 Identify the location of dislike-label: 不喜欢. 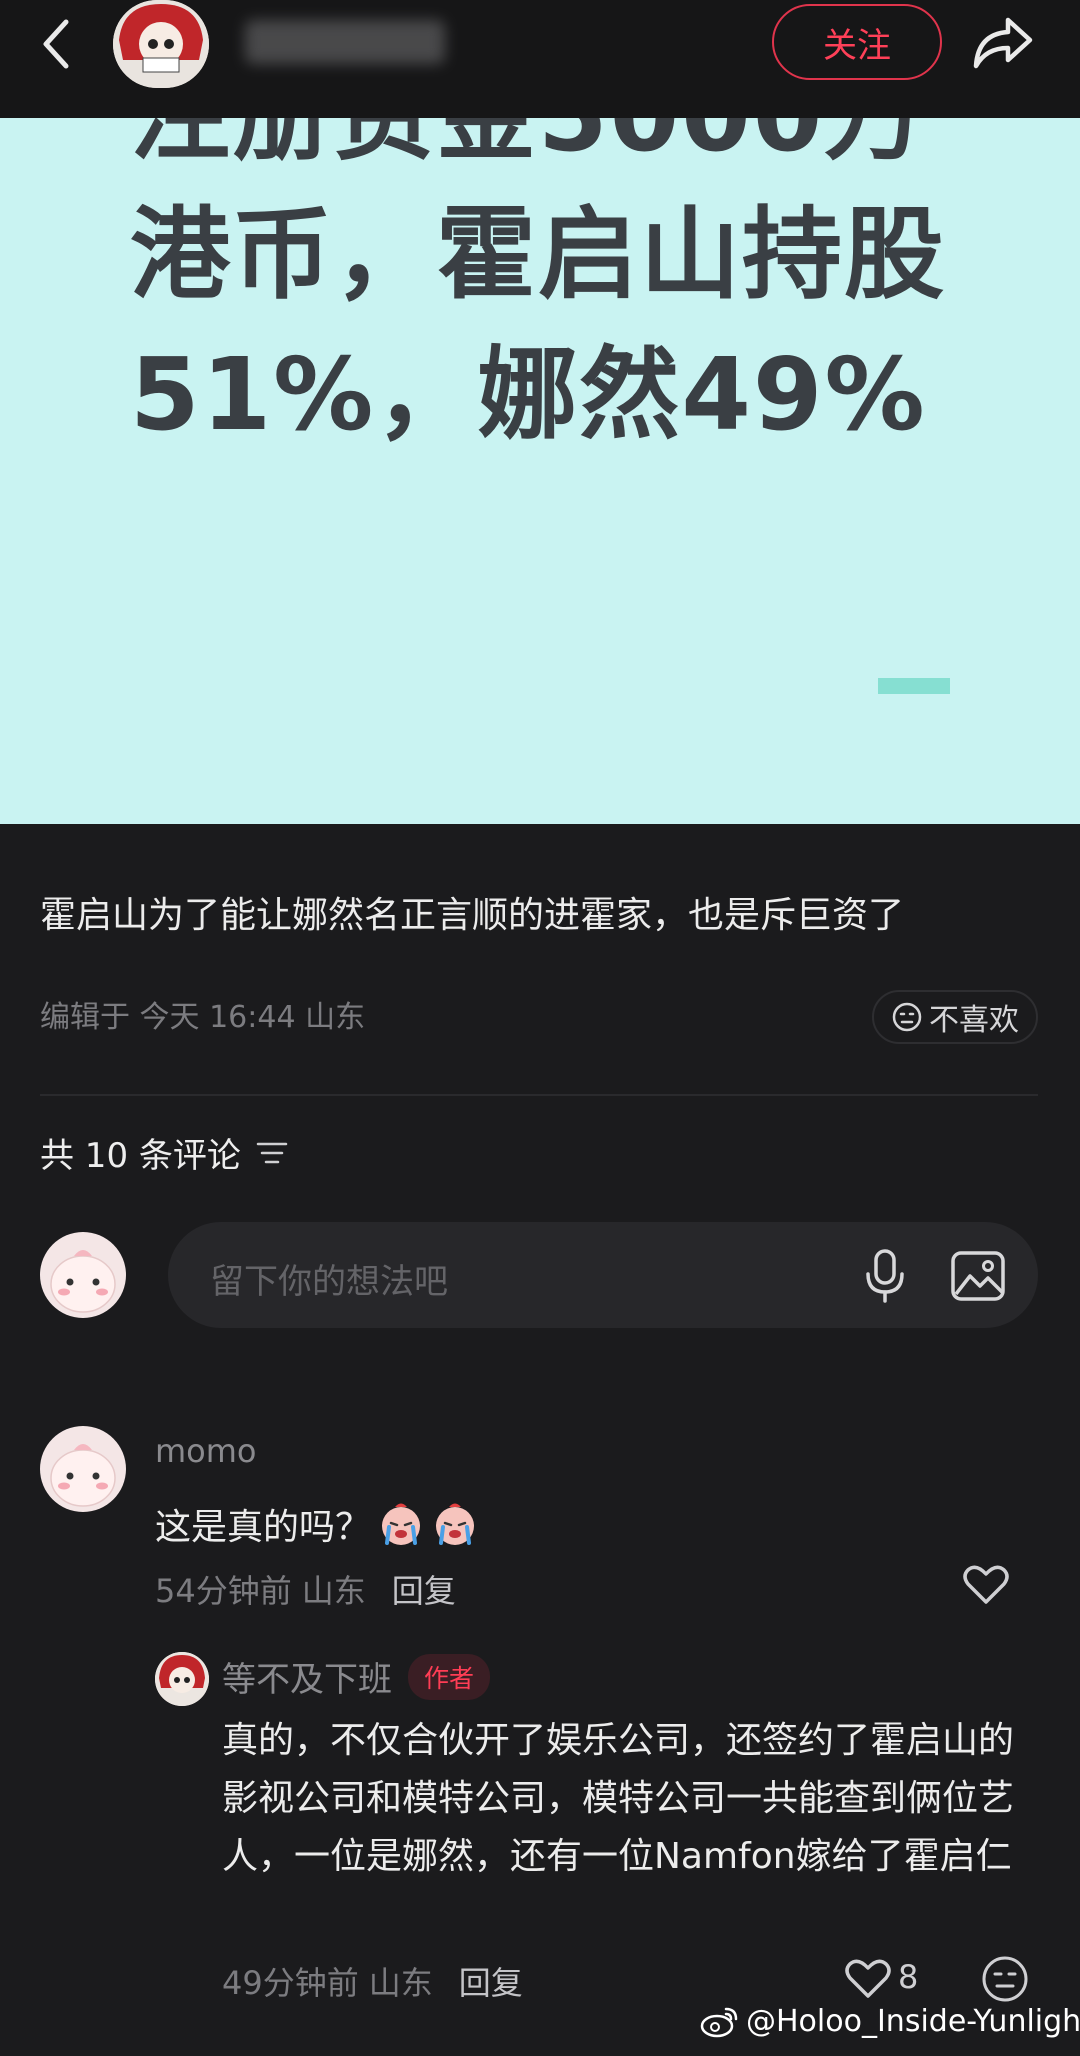
(974, 1020).